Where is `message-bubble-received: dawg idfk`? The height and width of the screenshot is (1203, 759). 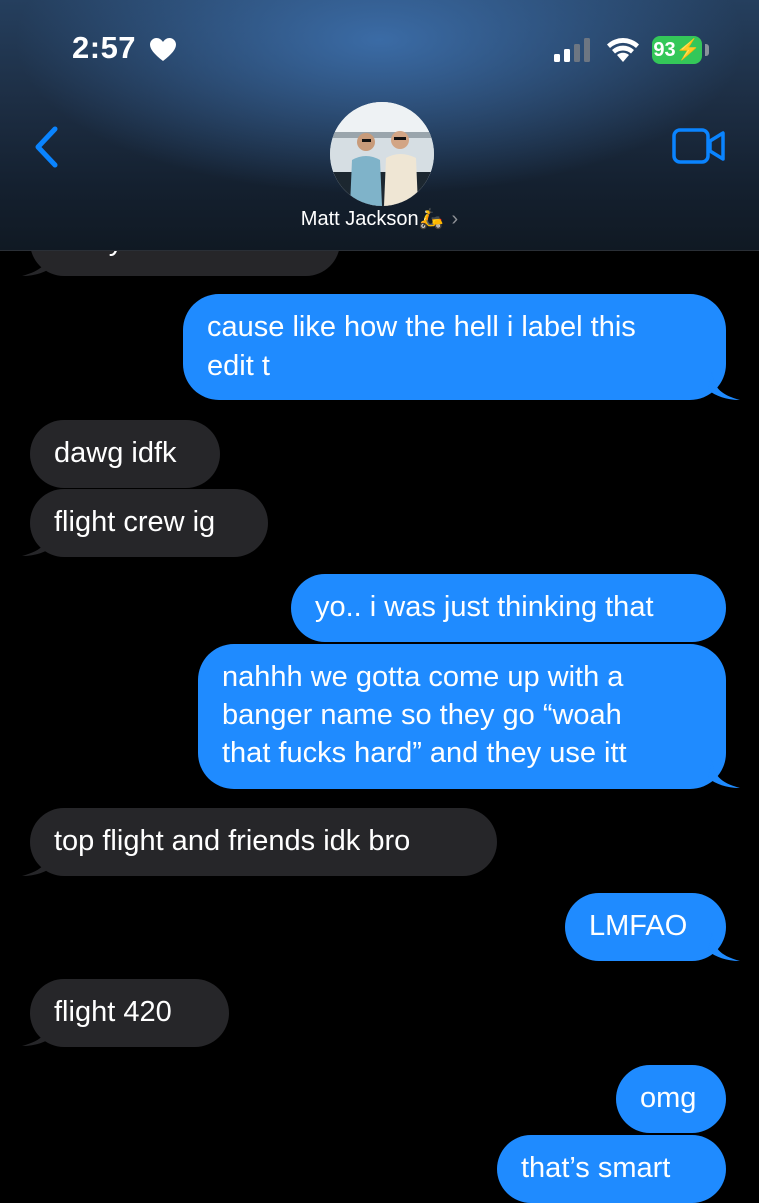
message-bubble-received: dawg idfk is located at coordinates (125, 454).